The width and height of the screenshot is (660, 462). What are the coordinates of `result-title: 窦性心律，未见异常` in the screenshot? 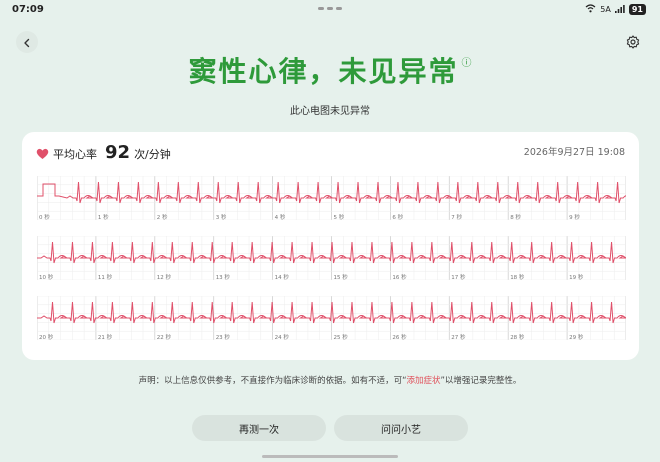 It's located at (323, 71).